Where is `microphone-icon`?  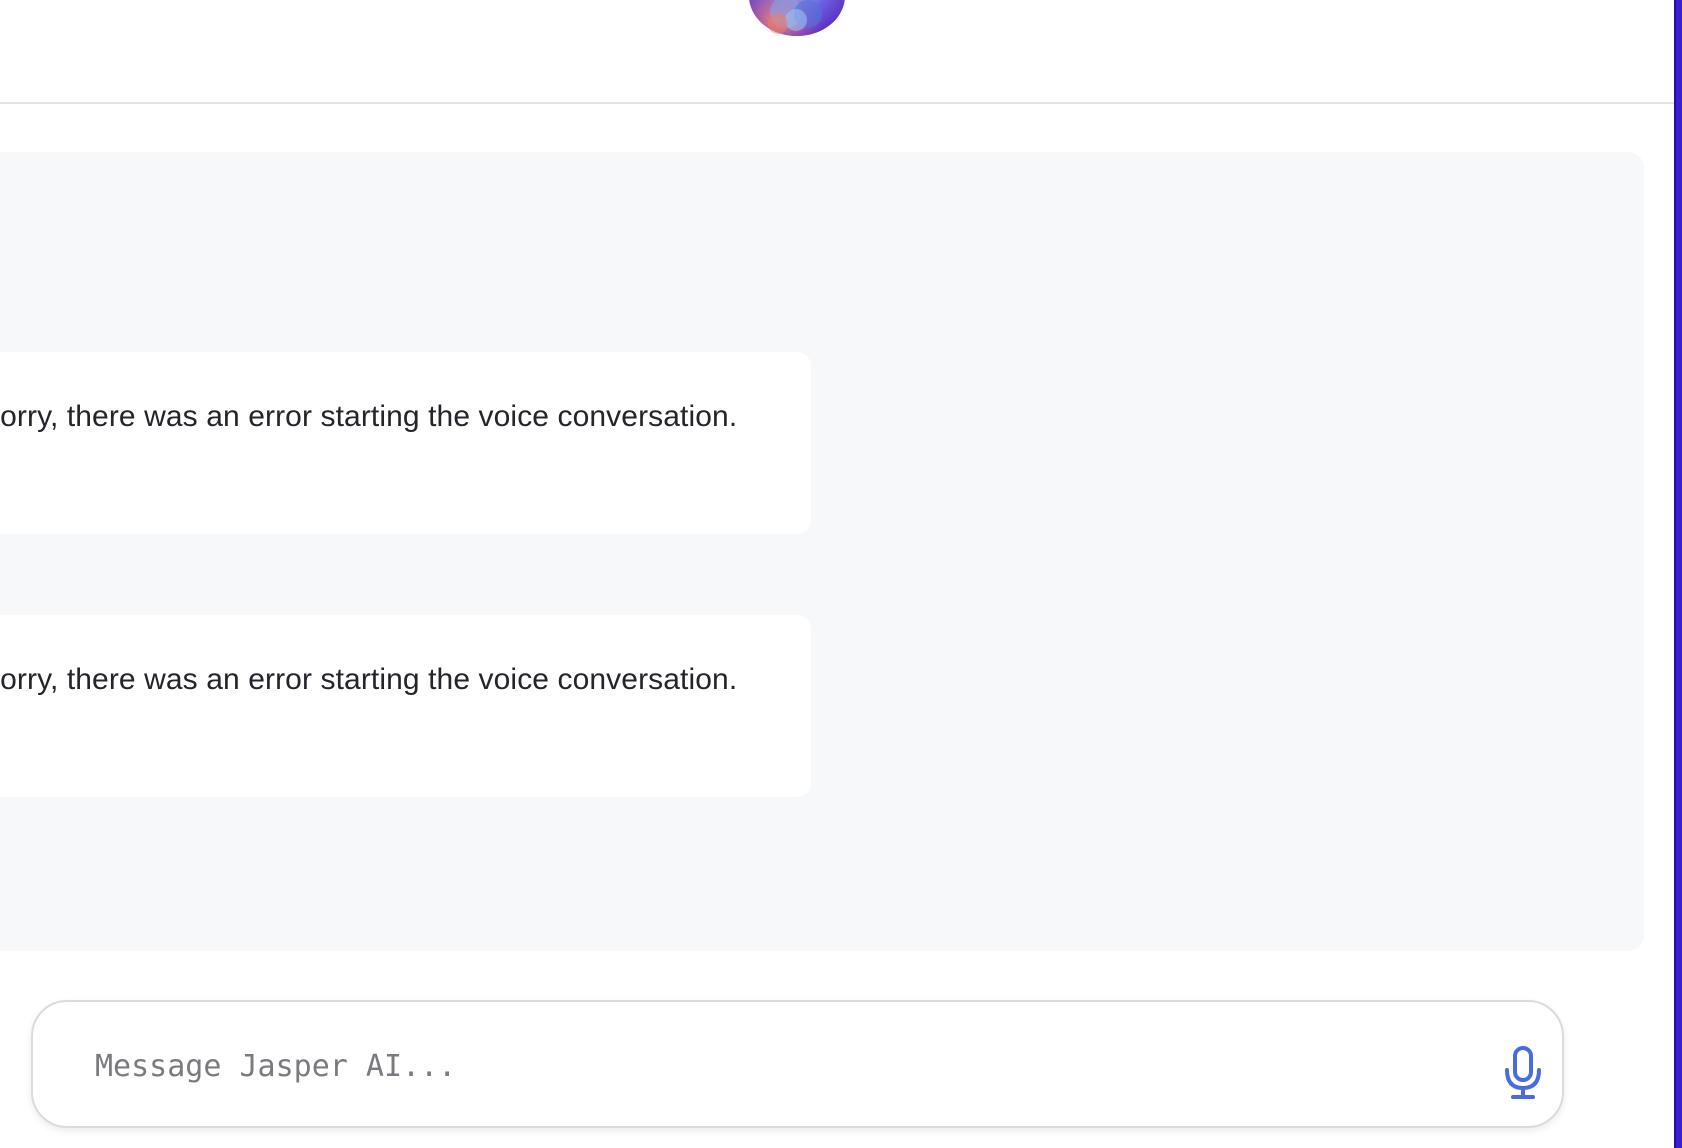
microphone-icon is located at coordinates (1523, 1075).